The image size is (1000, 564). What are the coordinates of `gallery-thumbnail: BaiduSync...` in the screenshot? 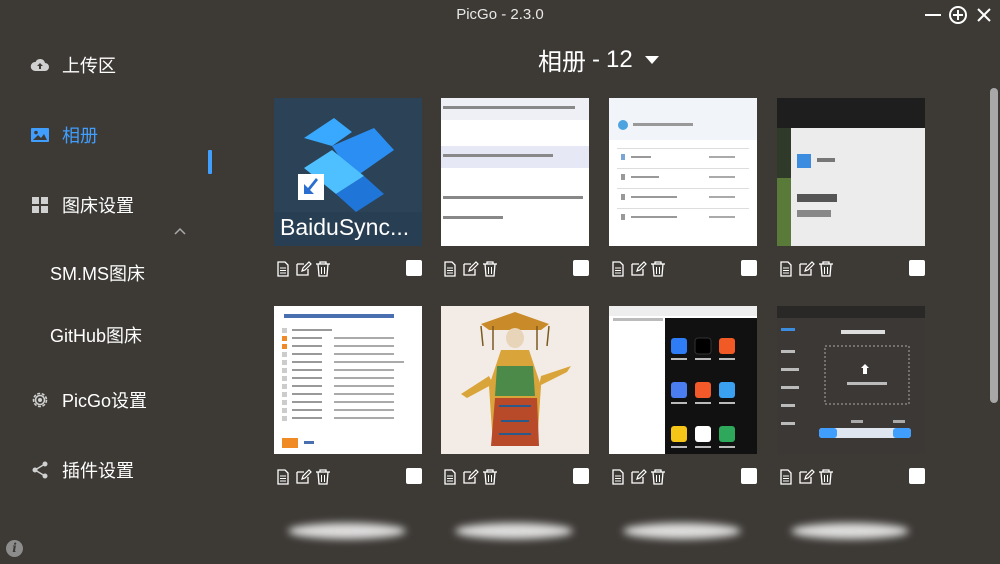 It's located at (348, 172).